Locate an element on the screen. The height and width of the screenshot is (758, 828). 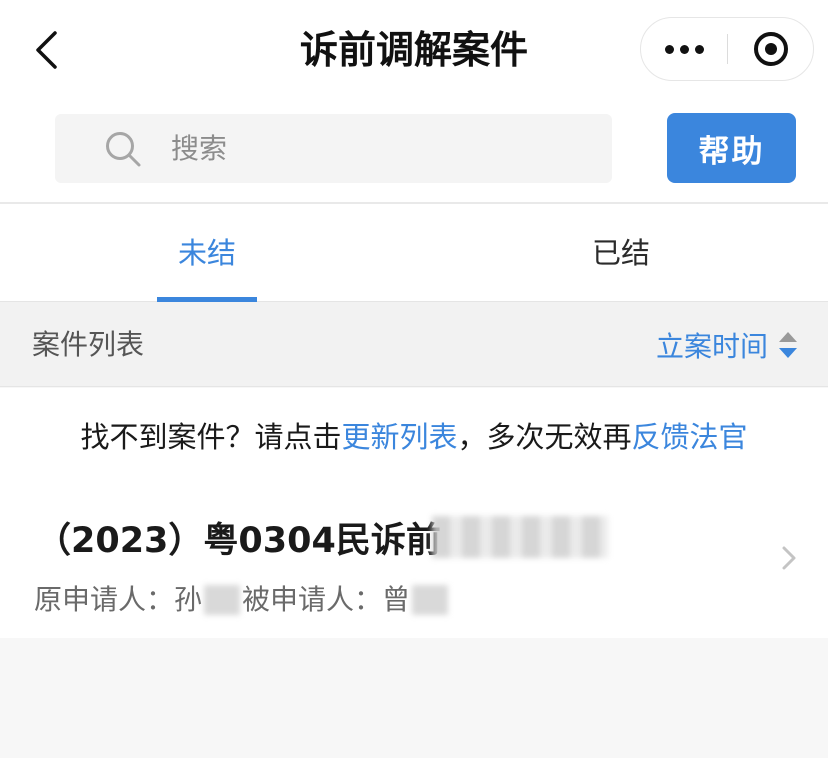
tab-closed: 已结 is located at coordinates (621, 253).